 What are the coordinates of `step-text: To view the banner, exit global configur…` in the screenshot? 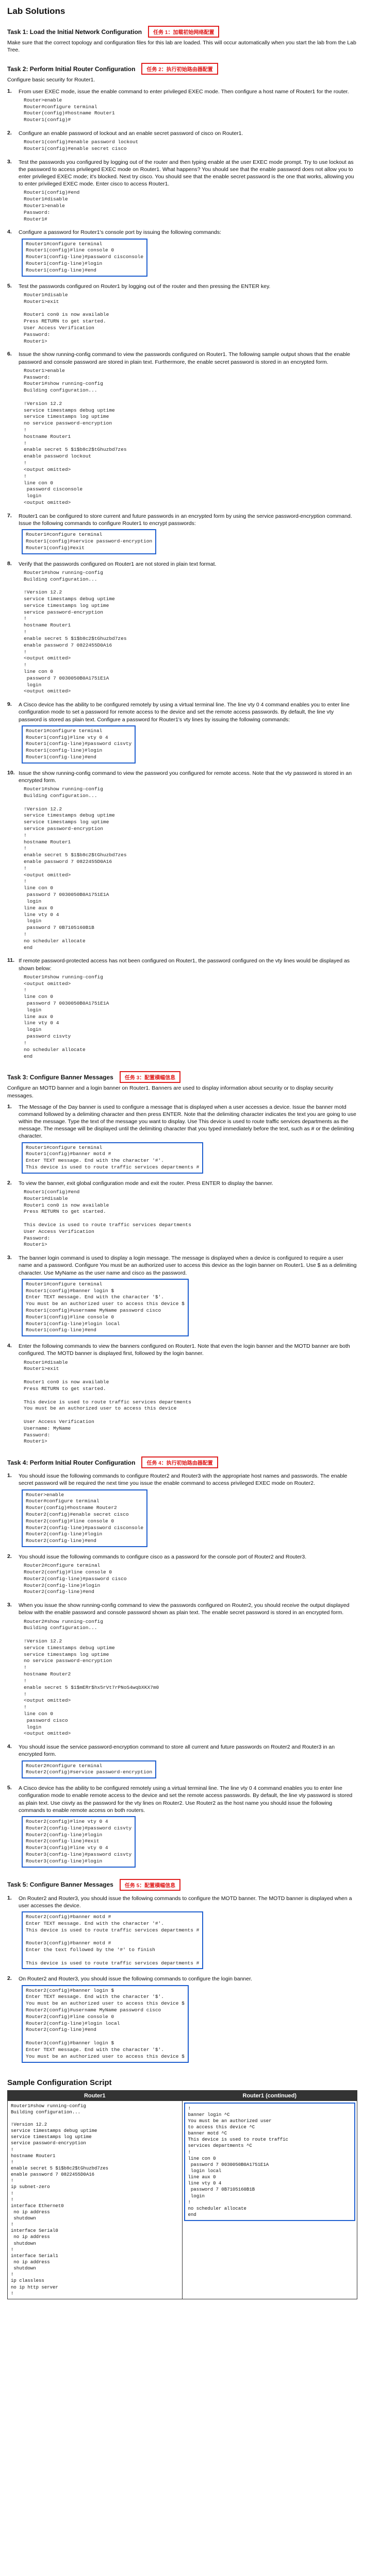 It's located at (146, 1183).